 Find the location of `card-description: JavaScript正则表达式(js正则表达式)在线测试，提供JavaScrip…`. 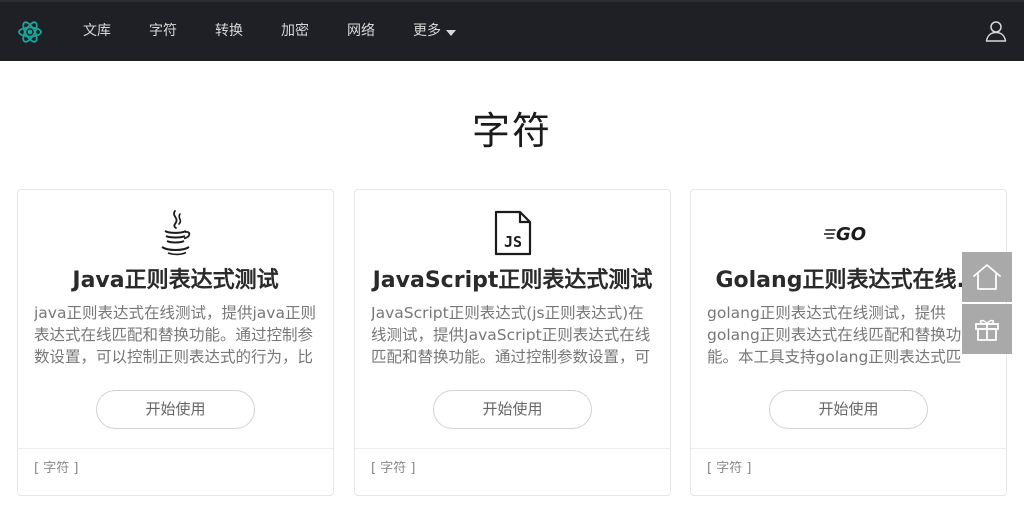

card-description: JavaScript正则表达式(js正则表达式)在线测试，提供JavaScrip… is located at coordinates (511, 335).